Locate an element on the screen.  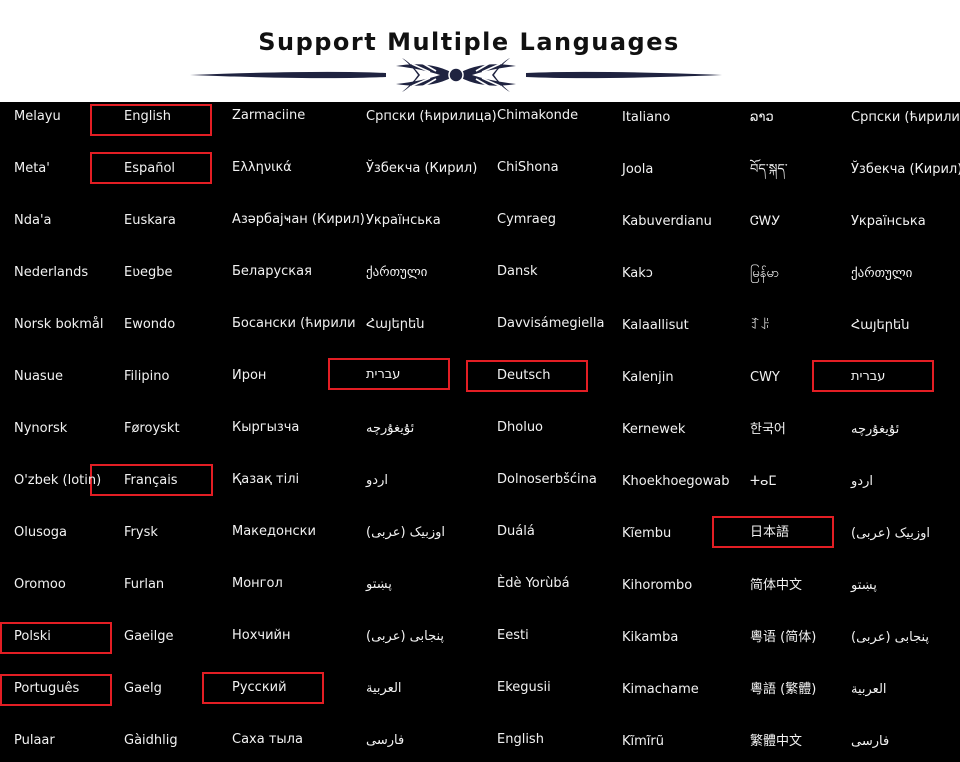
language-item: Cymraeg is located at coordinates (526, 220).